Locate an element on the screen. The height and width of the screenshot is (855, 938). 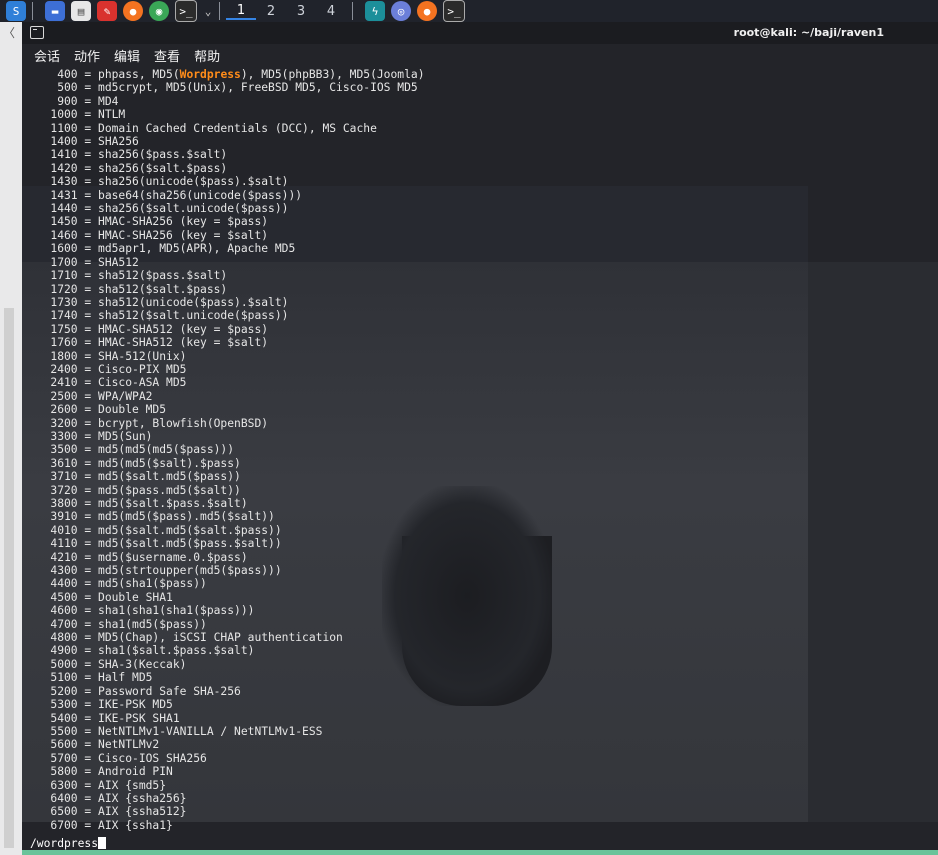
line-text: 3300 = MD5(Sun) is located at coordinates (91, 436).